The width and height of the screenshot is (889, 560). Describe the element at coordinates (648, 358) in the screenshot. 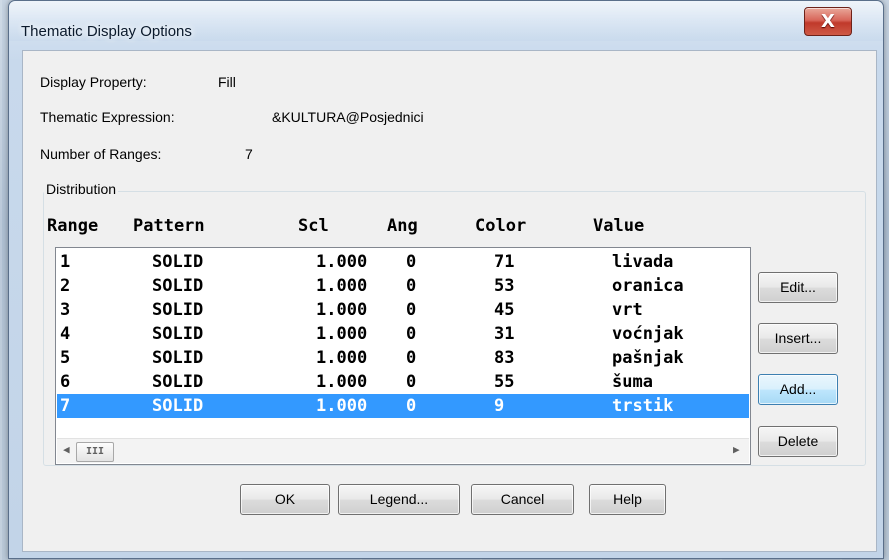

I see `cell-value: pašnjak` at that location.